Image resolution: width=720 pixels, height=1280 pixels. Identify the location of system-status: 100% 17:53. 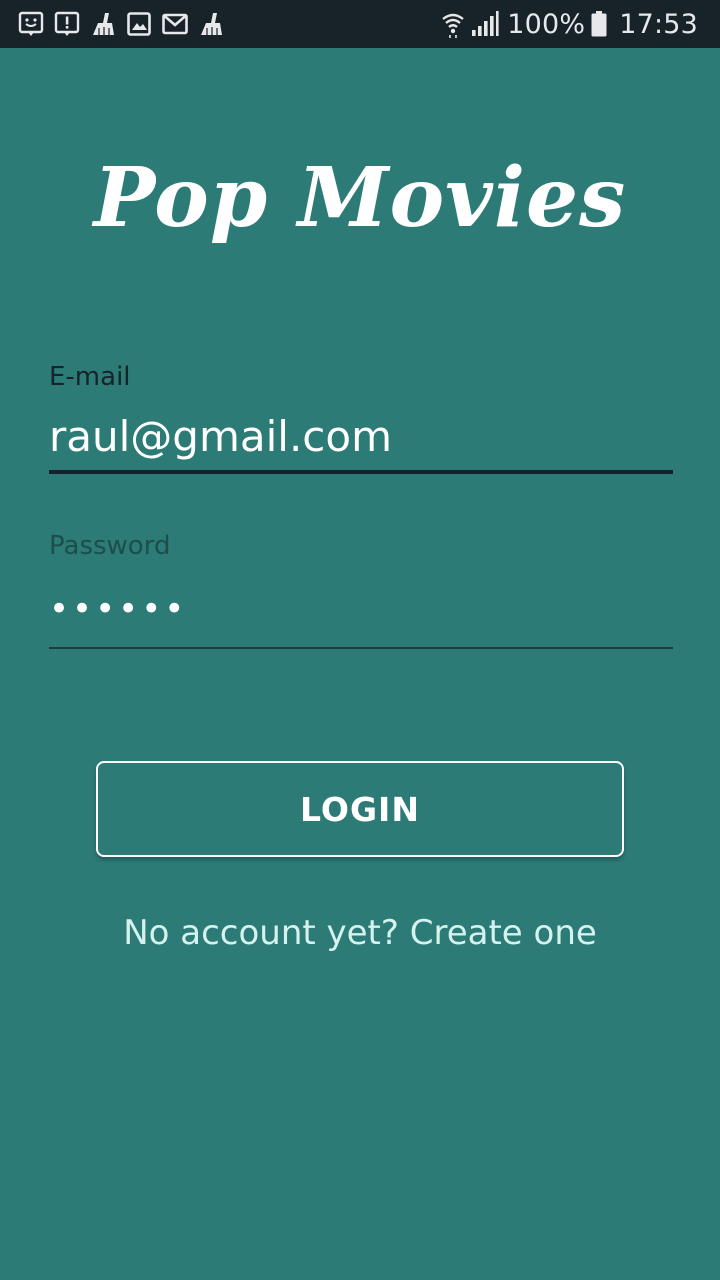
(569, 24).